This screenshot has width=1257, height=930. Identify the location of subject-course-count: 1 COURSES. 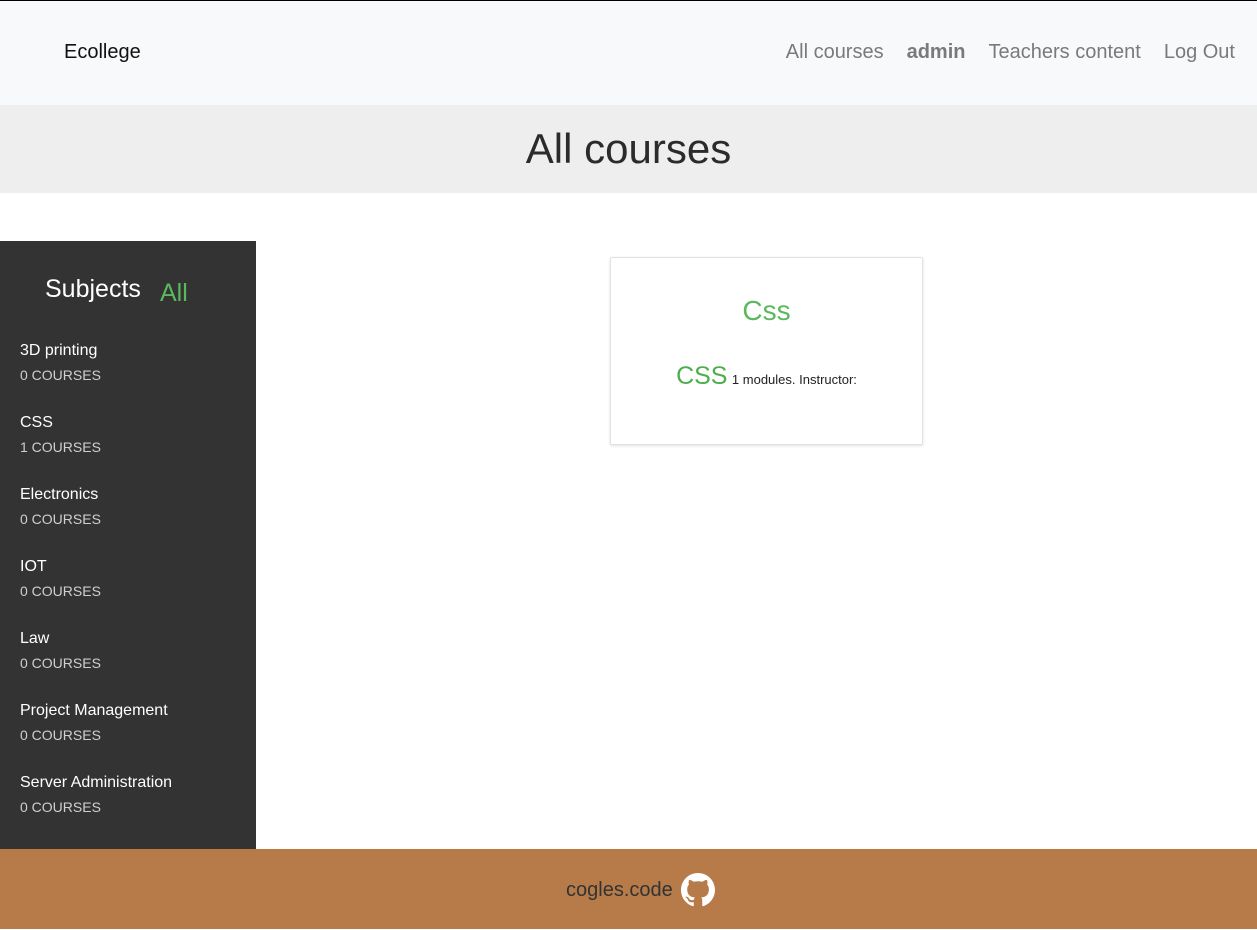
(60, 447).